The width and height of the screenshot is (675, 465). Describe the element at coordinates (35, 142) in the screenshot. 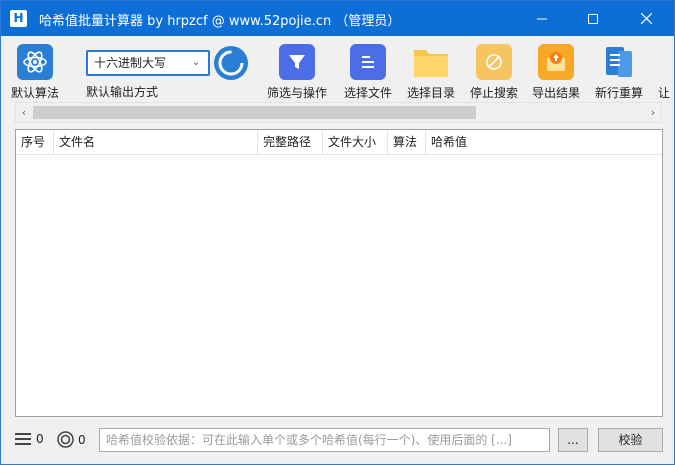

I see `column-header-index: 序号` at that location.